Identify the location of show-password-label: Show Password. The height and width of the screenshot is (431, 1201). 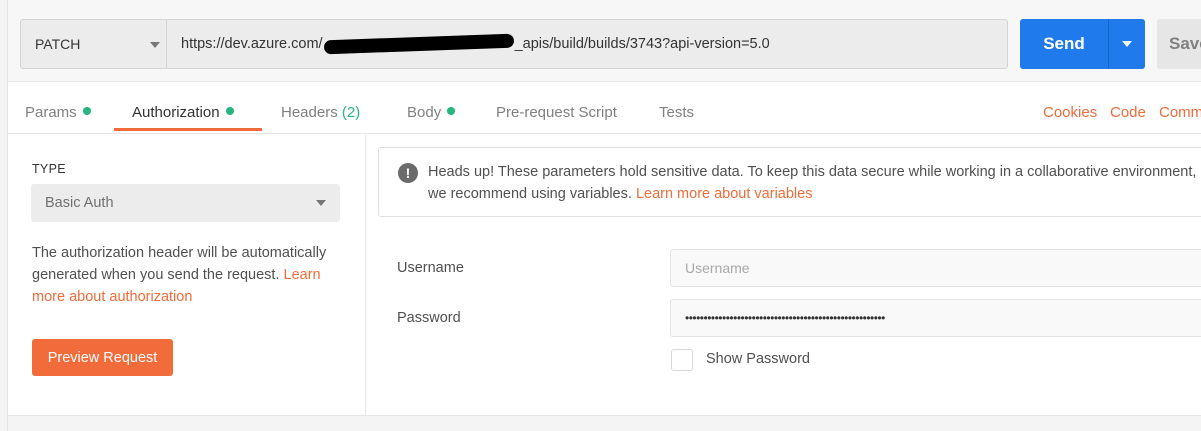
(758, 359).